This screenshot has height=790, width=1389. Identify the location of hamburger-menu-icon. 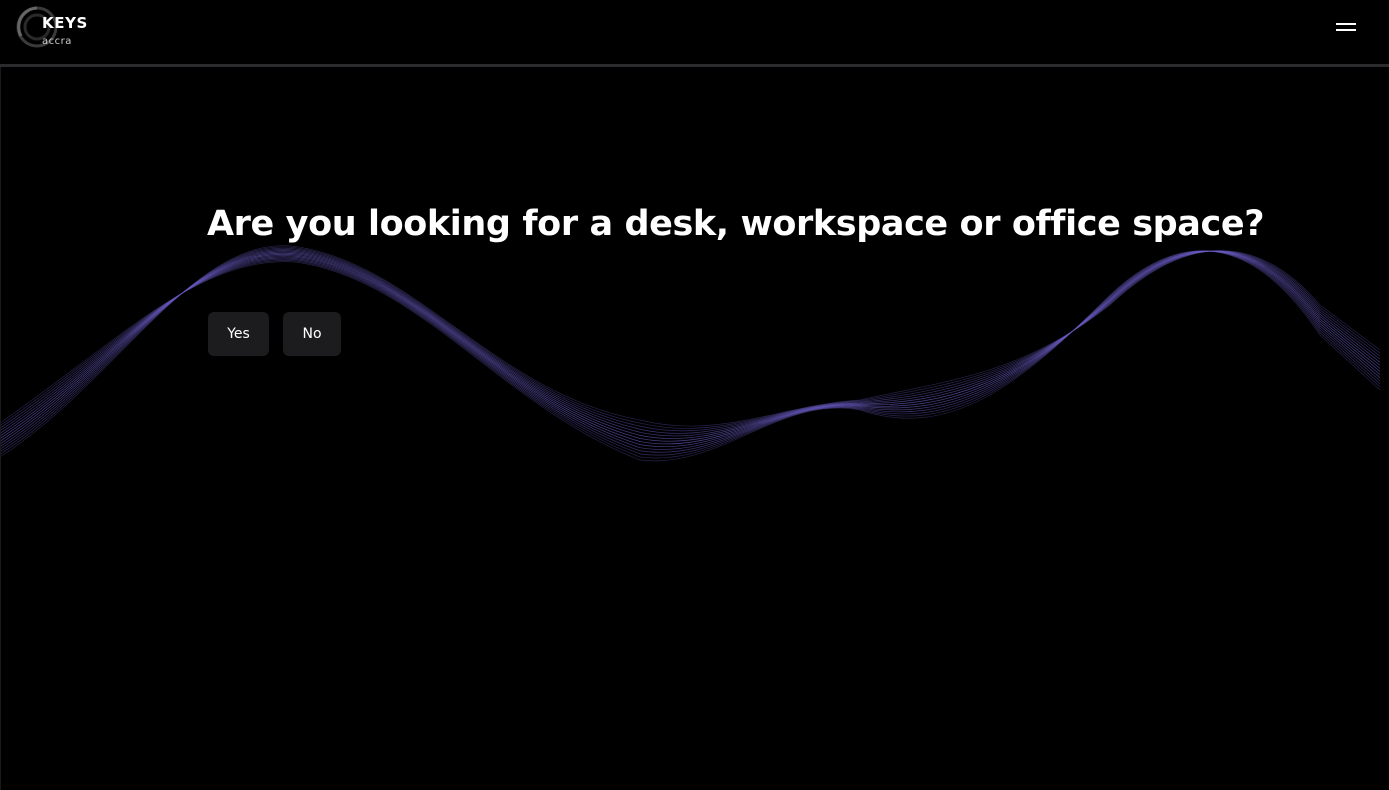
(1346, 27).